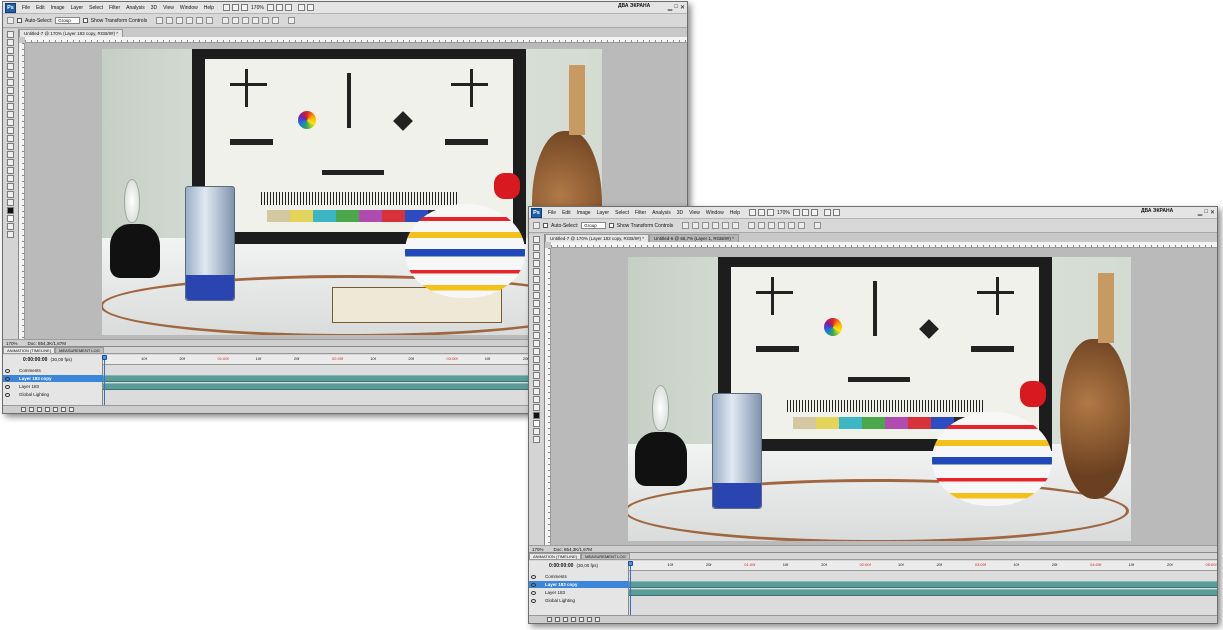 This screenshot has width=1223, height=630. Describe the element at coordinates (772, 225) in the screenshot. I see `distribute-bottom-icon` at that location.